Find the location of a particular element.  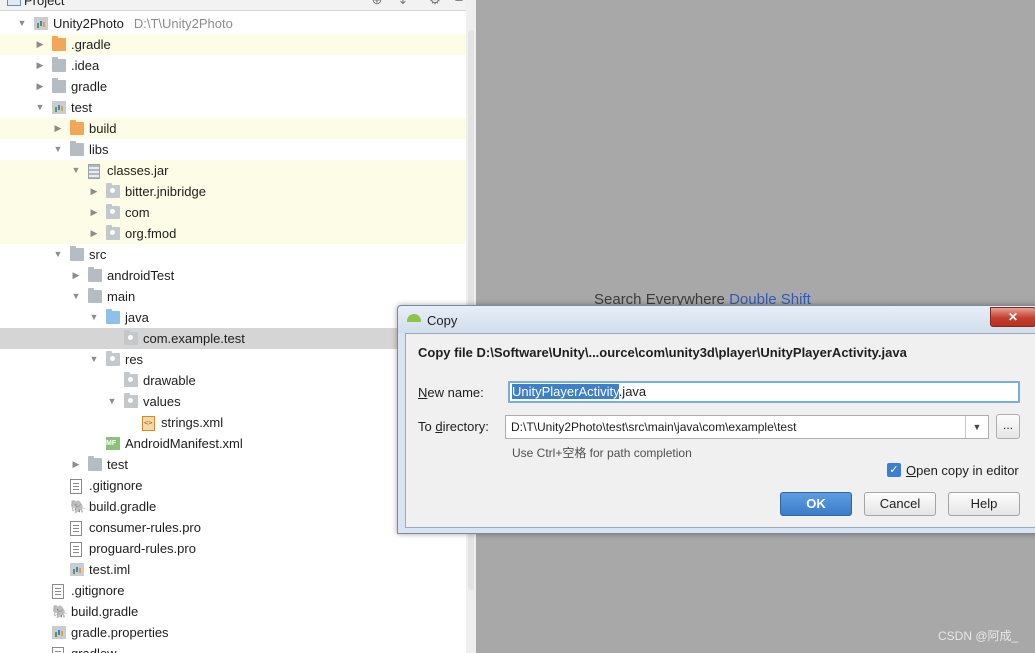

folder-blue-icon is located at coordinates (113, 316).